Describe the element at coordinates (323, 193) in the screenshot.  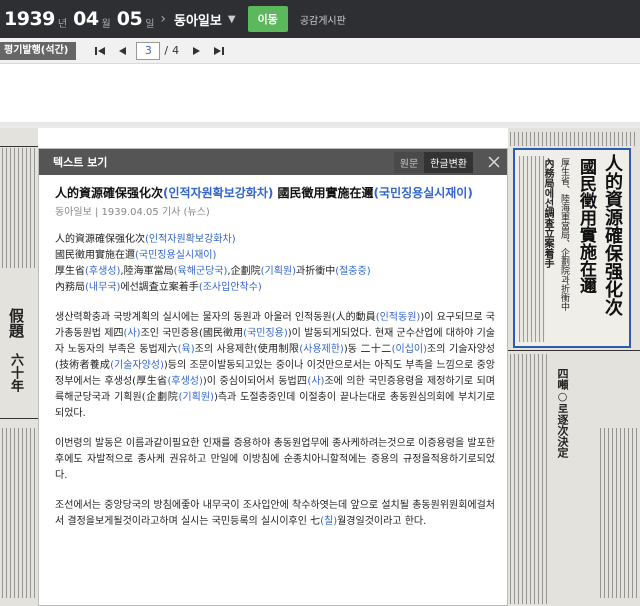
I see `title-part-b: 國民徵用實施在邇` at that location.